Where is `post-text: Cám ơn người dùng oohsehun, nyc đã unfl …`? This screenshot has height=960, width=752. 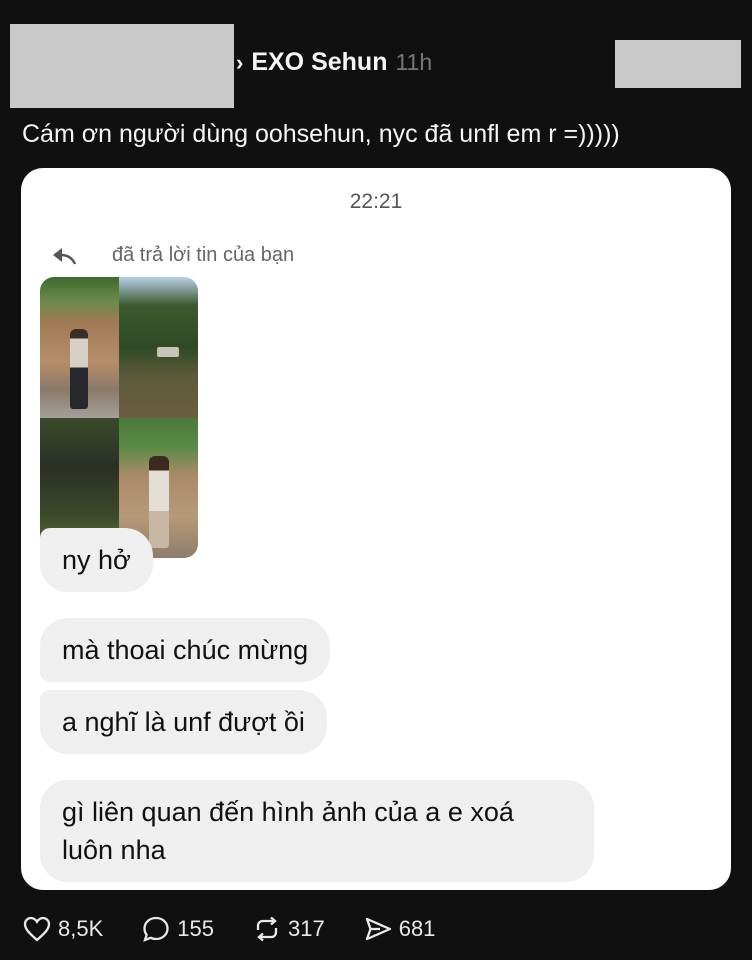
post-text: Cám ơn người dùng oohsehun, nyc đã unfl … is located at coordinates (321, 134).